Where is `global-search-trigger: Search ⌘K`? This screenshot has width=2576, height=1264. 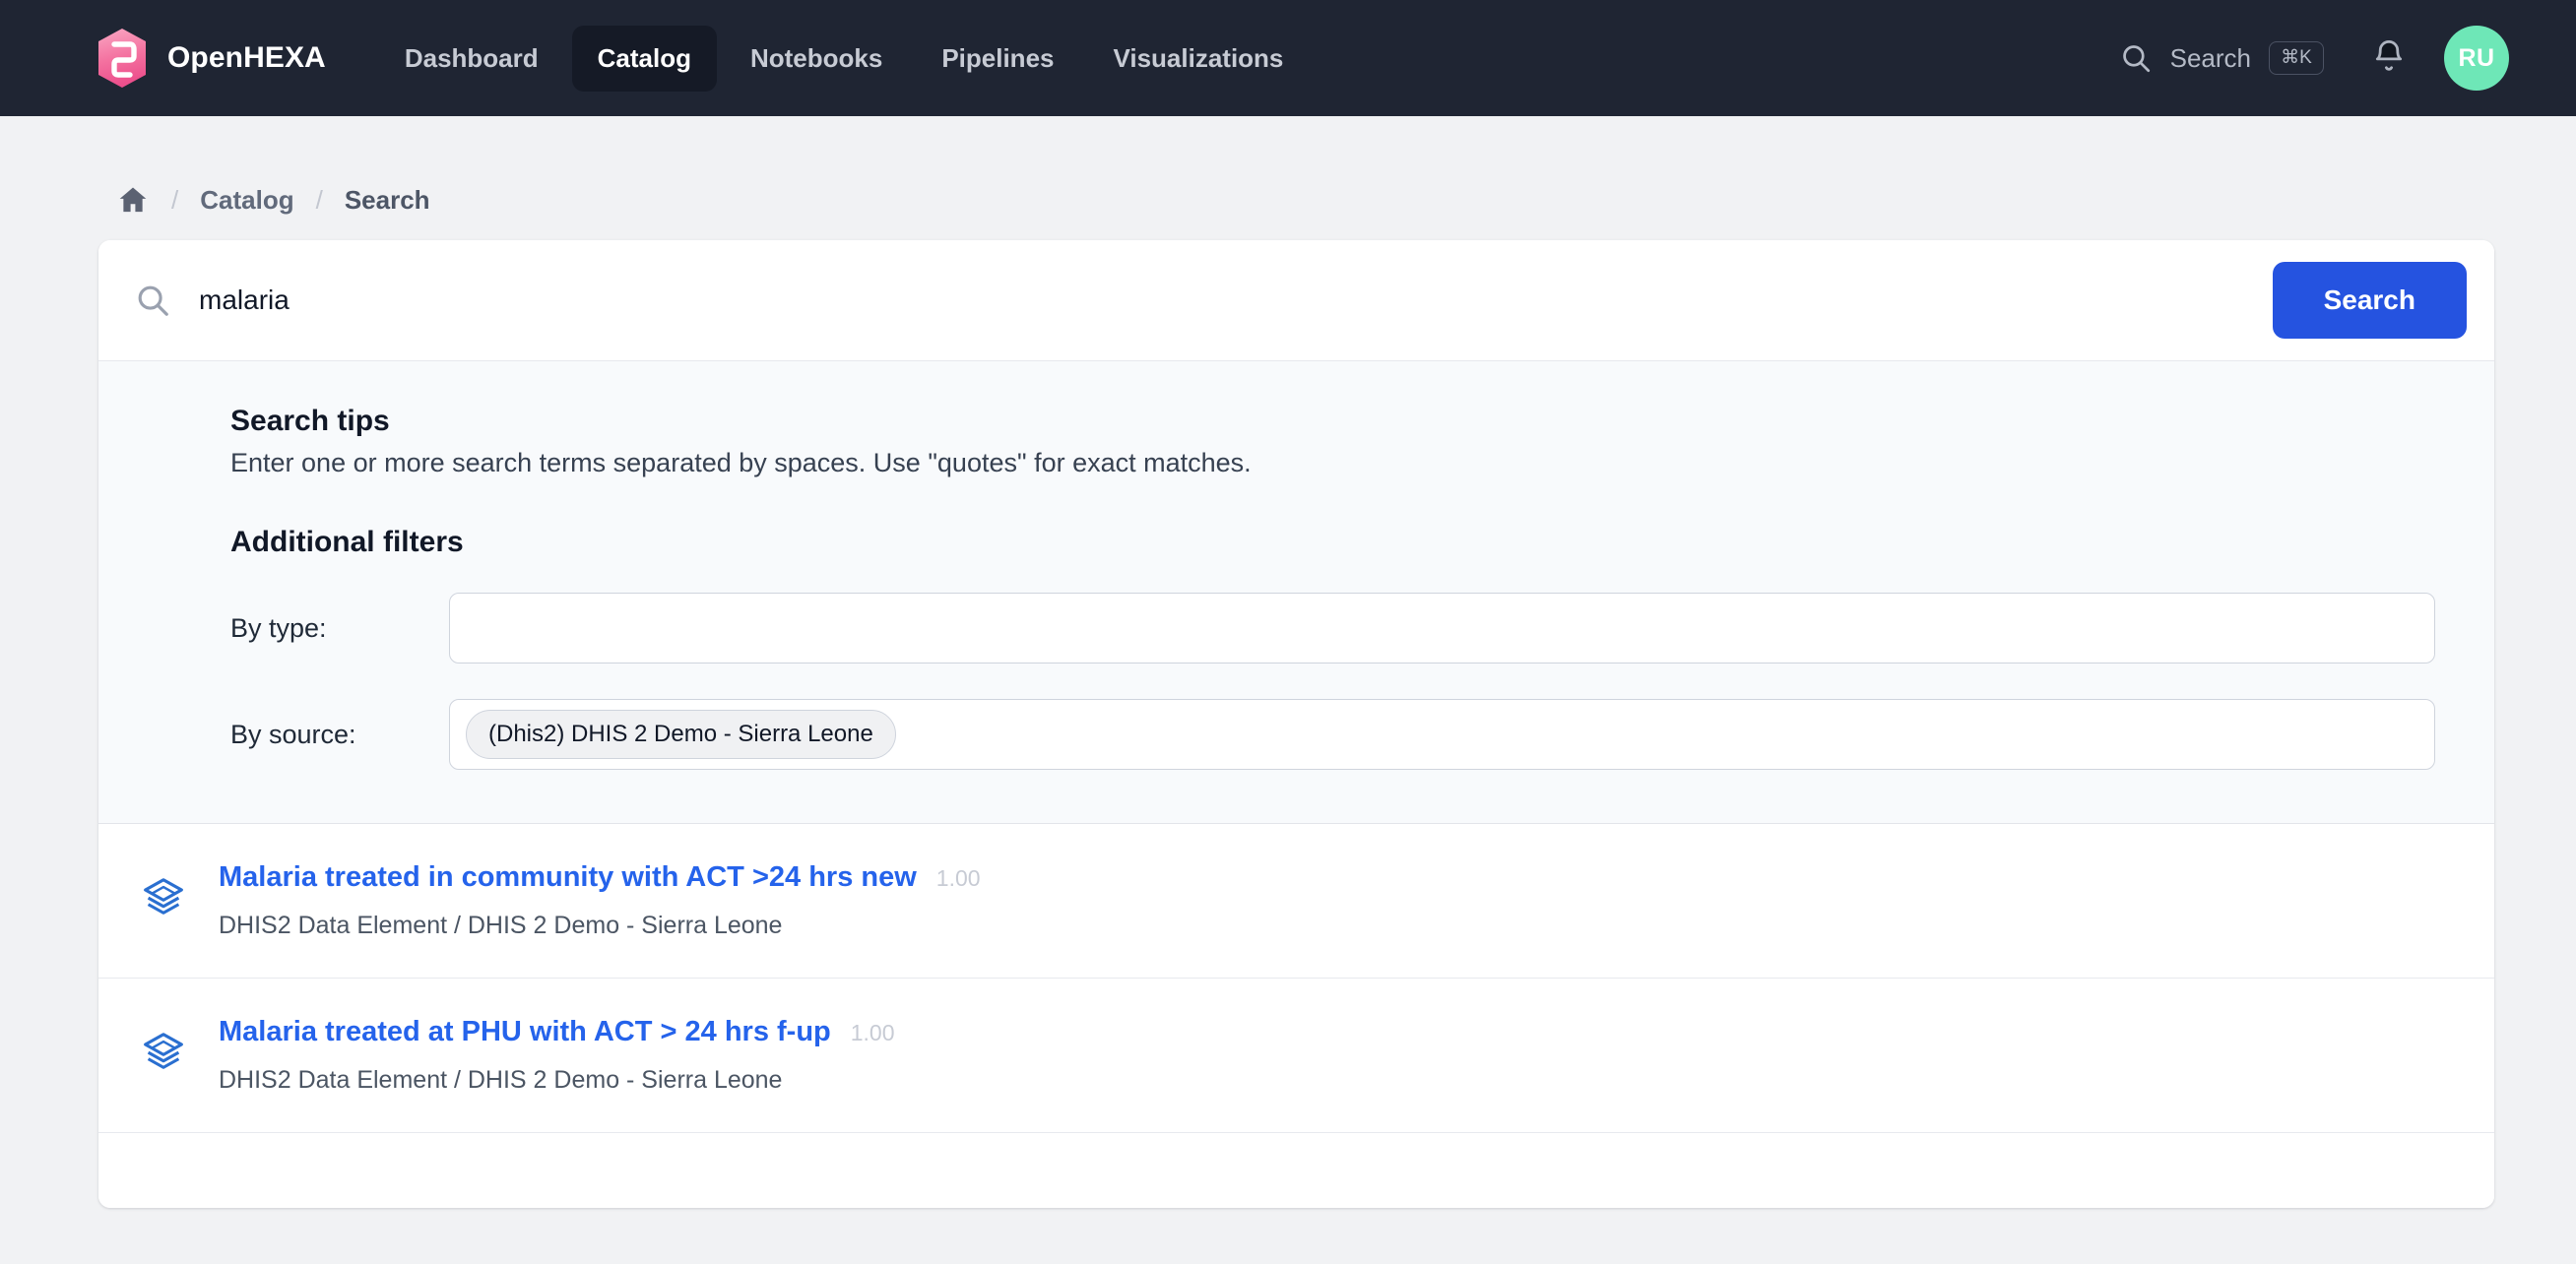 global-search-trigger: Search ⌘K is located at coordinates (2221, 58).